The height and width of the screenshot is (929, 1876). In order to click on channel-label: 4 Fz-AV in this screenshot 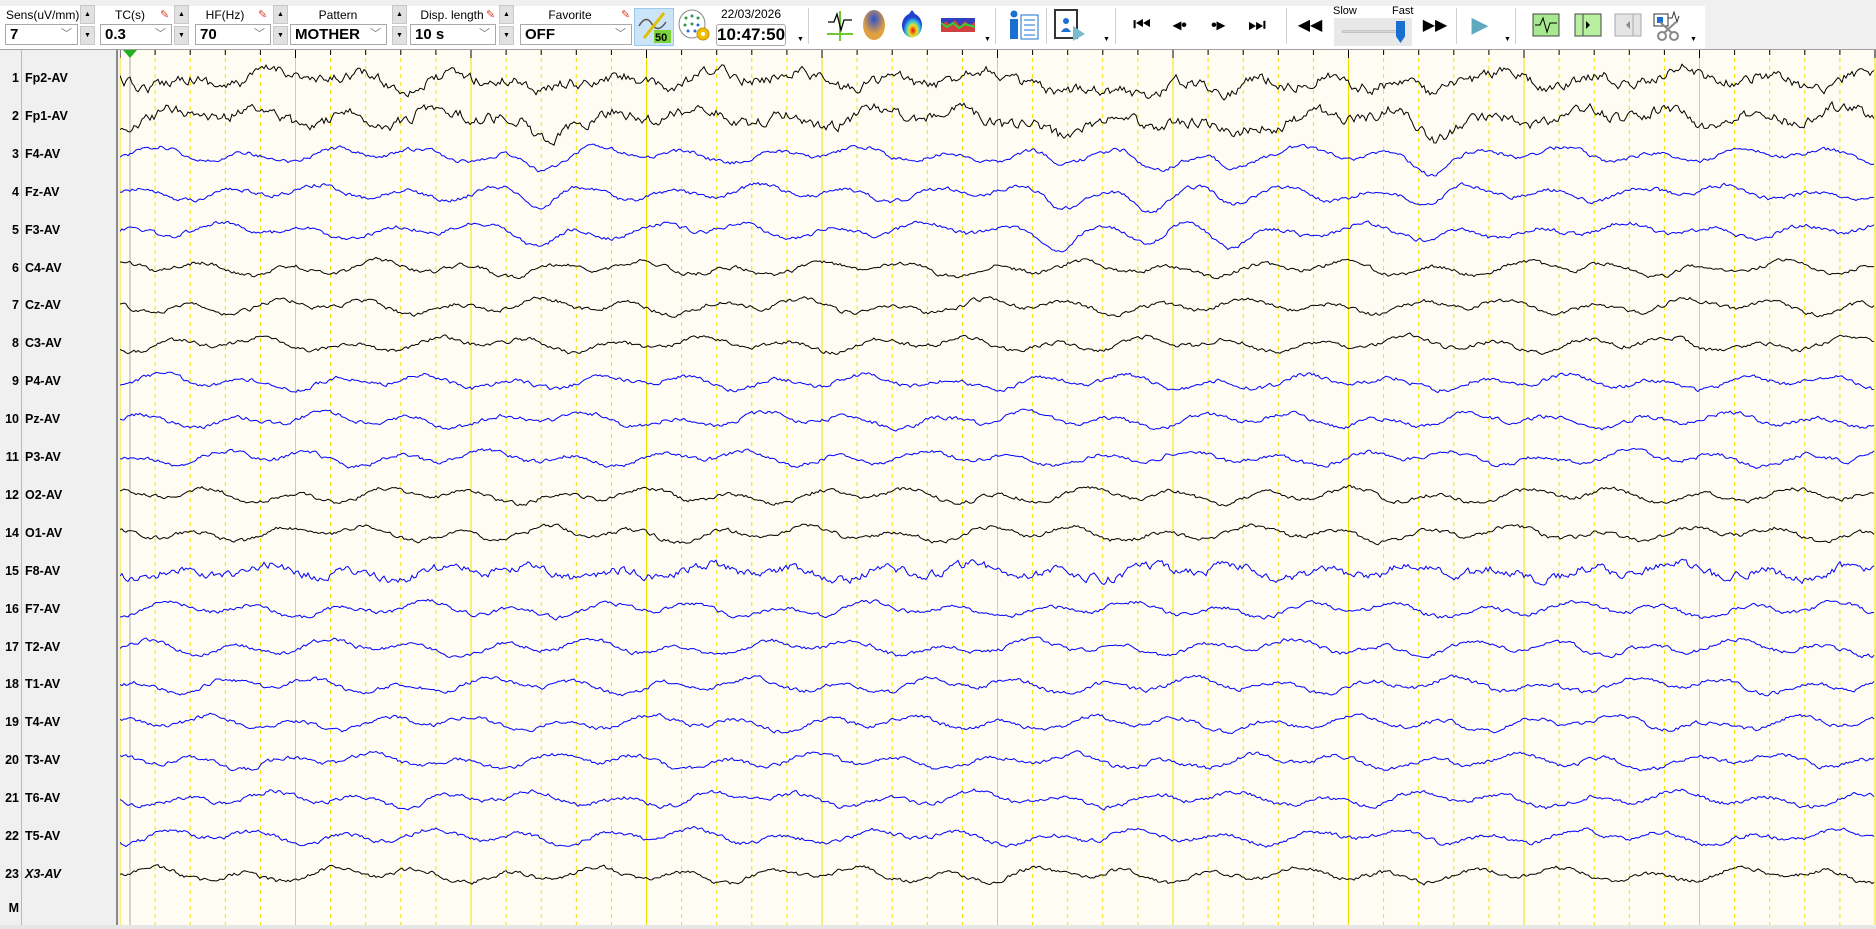, I will do `click(59, 193)`.